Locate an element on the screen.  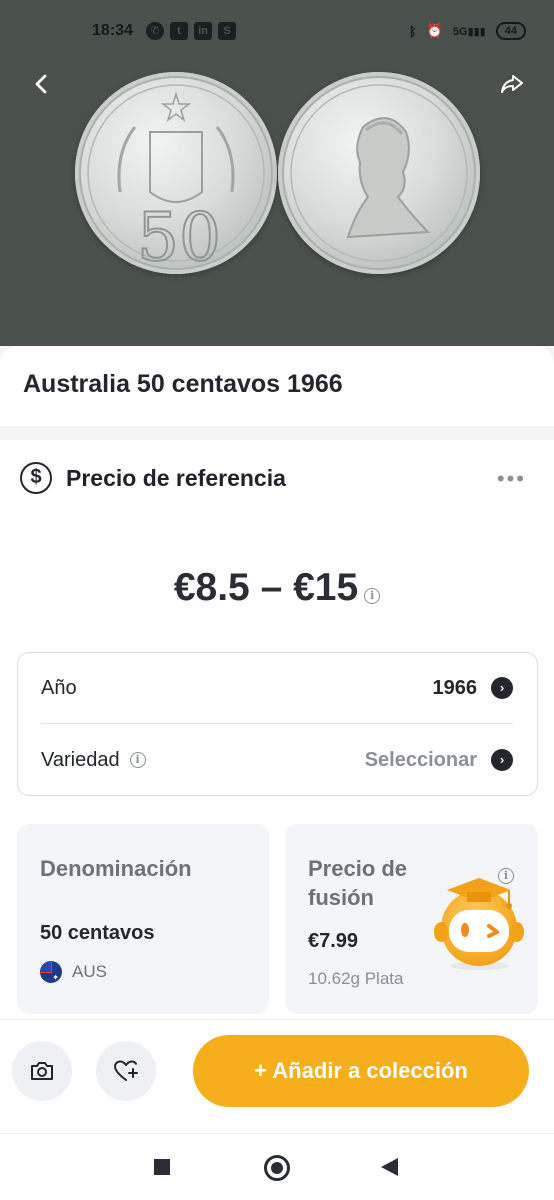
heart-plus-icon is located at coordinates (126, 1070).